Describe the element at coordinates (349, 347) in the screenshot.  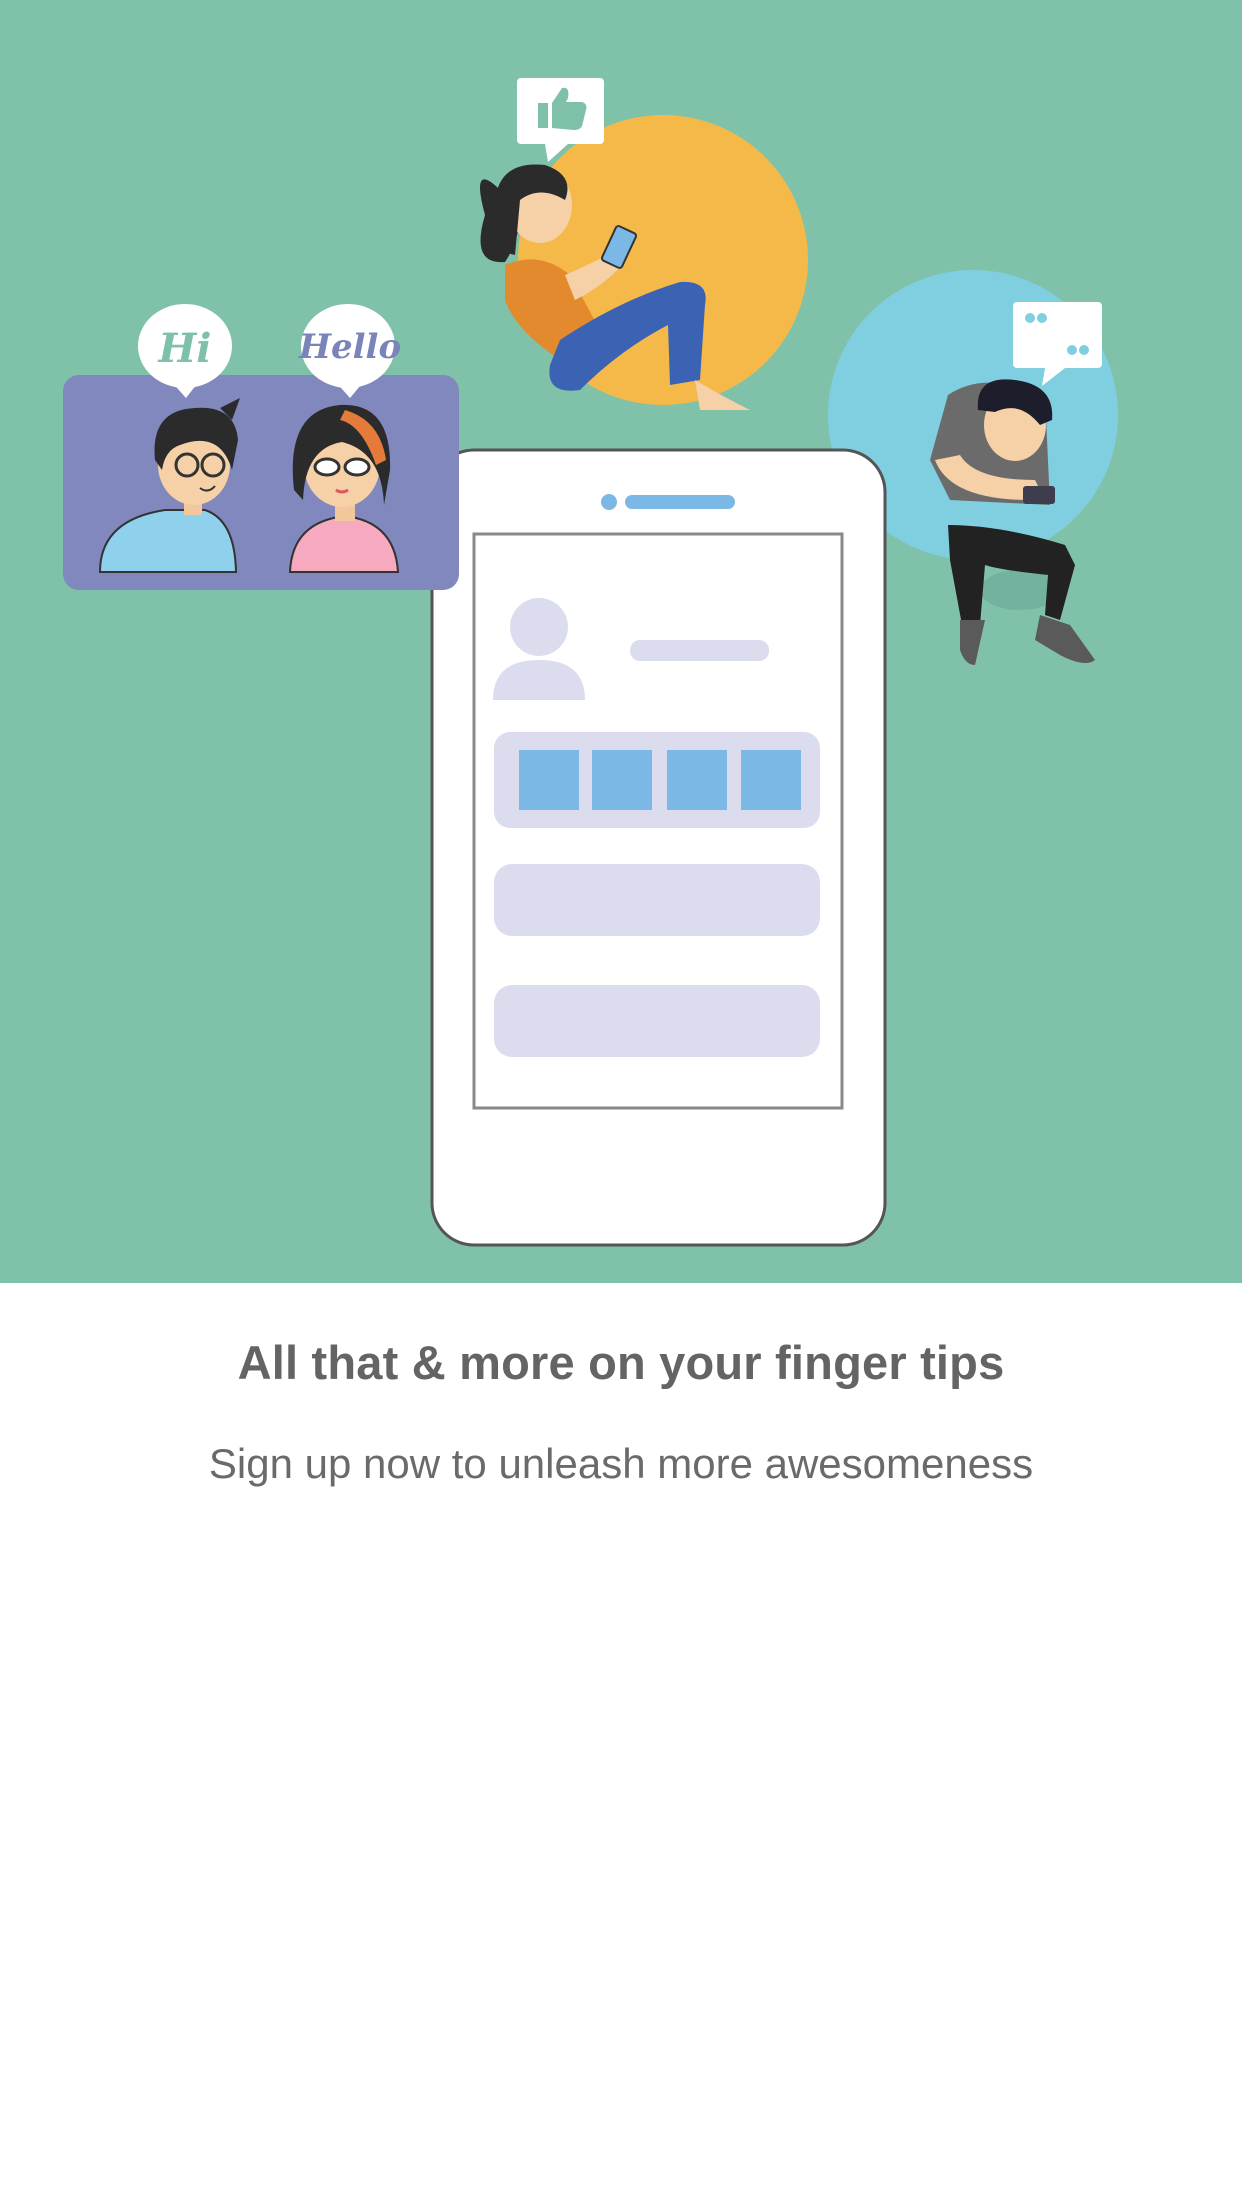
I see `hello-text: Hello` at that location.